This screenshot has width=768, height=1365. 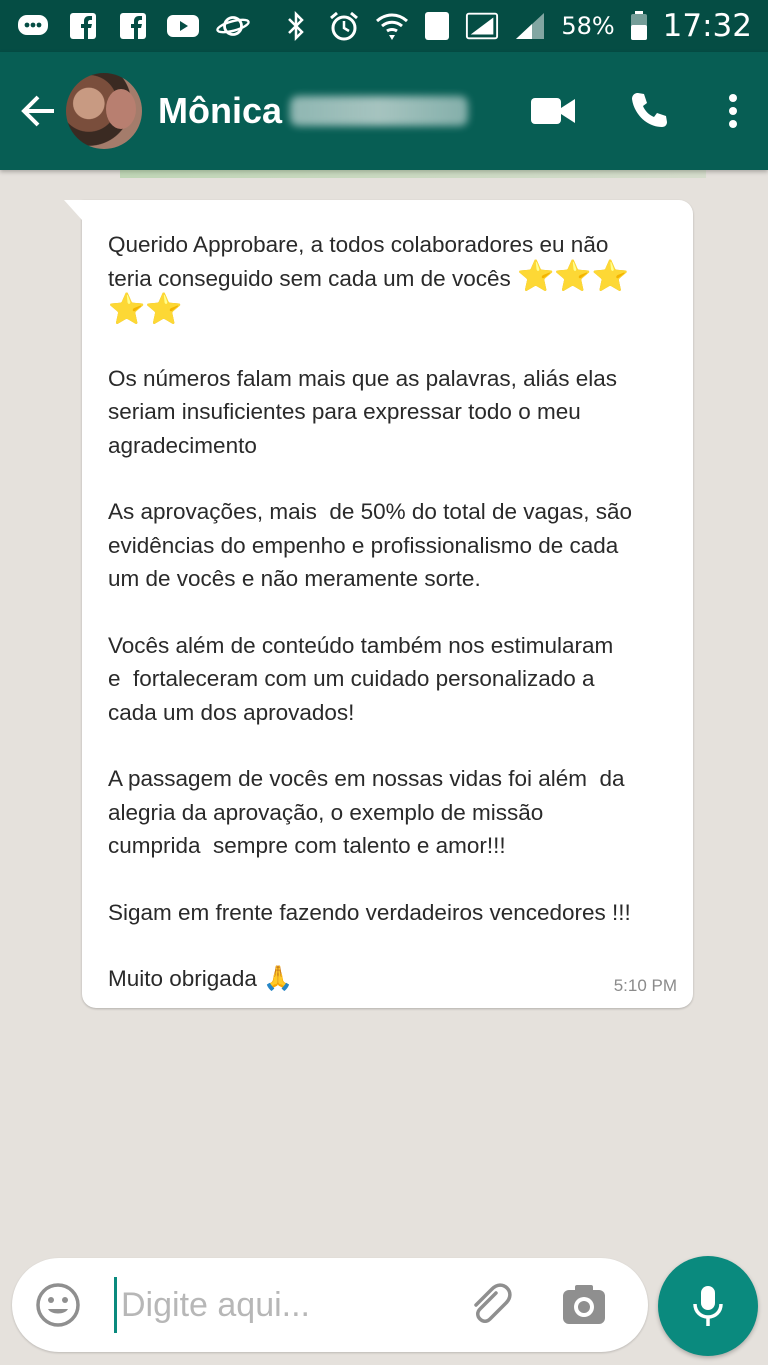 What do you see at coordinates (231, 712) in the screenshot?
I see `message-line: cada um dos aprovados!` at bounding box center [231, 712].